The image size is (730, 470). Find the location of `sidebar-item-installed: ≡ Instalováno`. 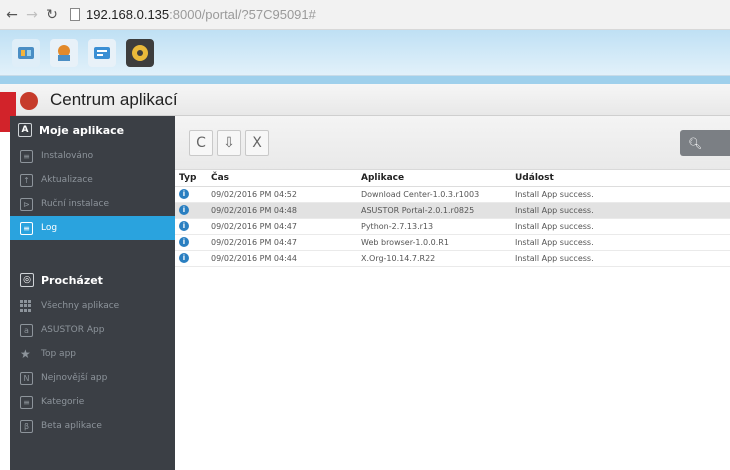

sidebar-item-installed: ≡ Instalováno is located at coordinates (92, 156).